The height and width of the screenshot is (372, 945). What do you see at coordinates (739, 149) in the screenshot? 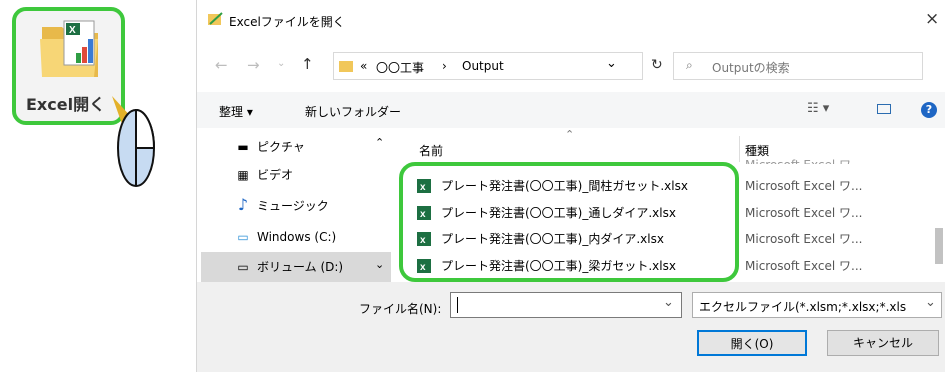
I see `column-divider` at bounding box center [739, 149].